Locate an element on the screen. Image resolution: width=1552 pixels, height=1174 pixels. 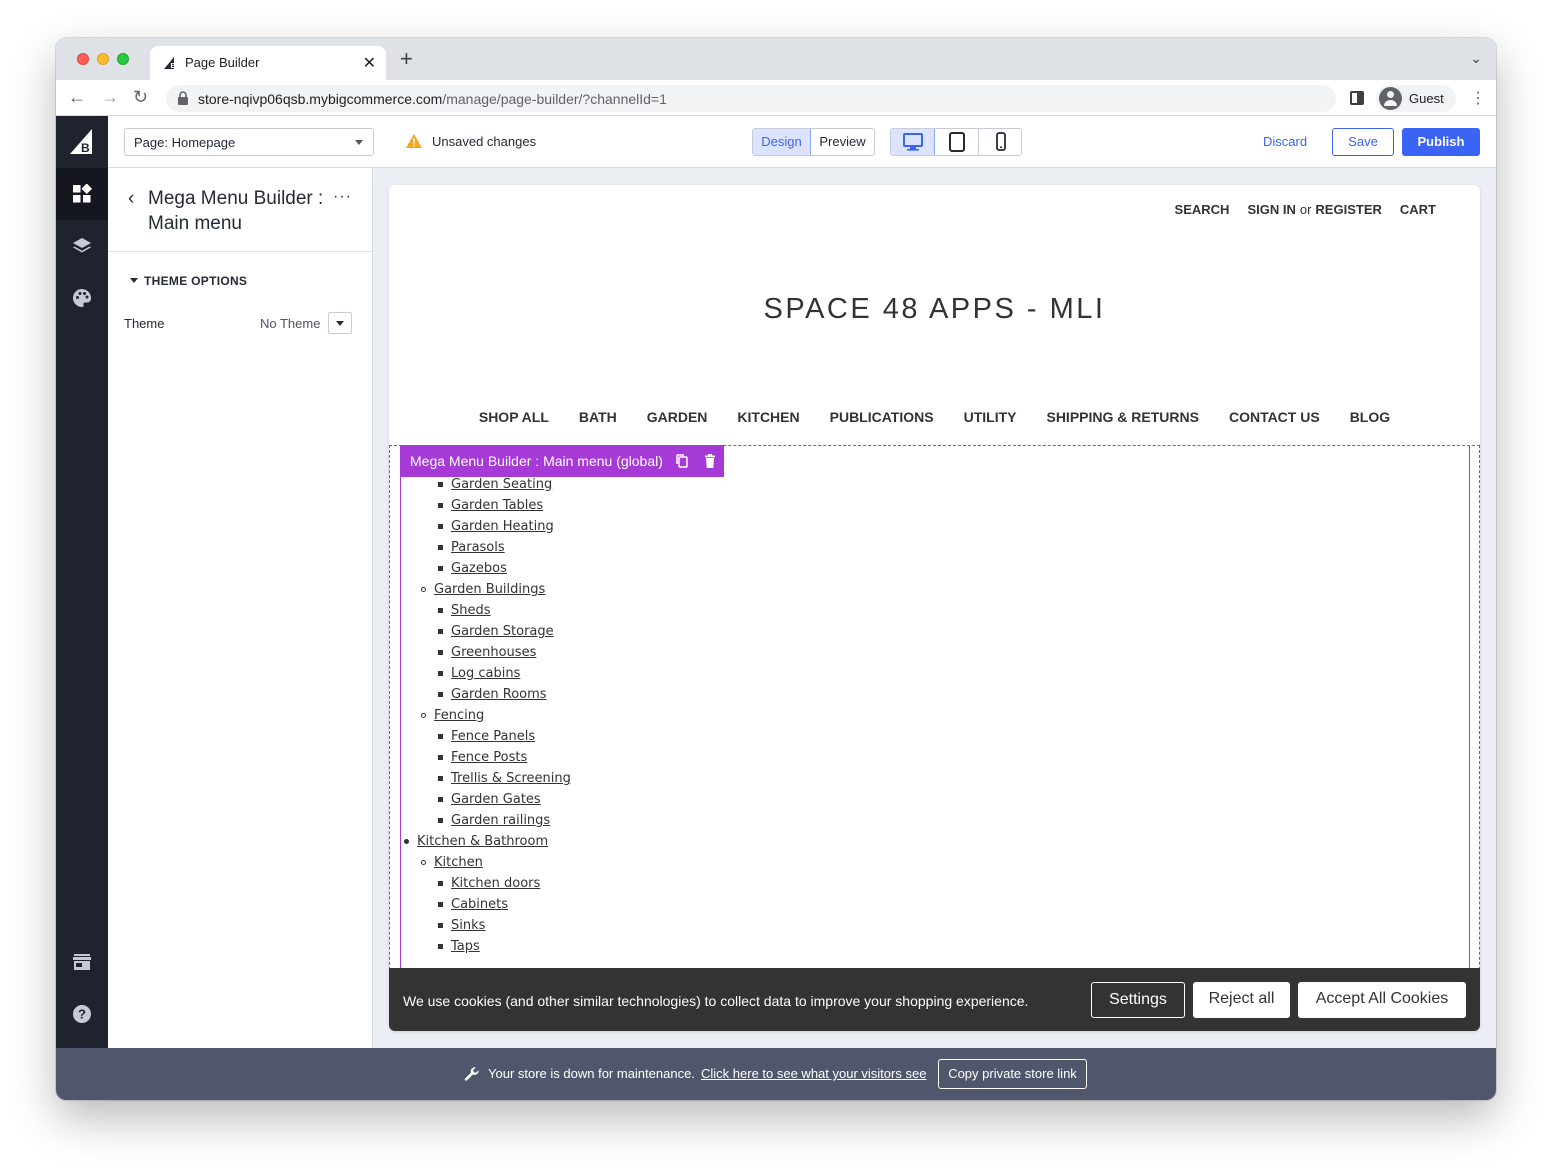
mobile-view-button is located at coordinates (1000, 142).